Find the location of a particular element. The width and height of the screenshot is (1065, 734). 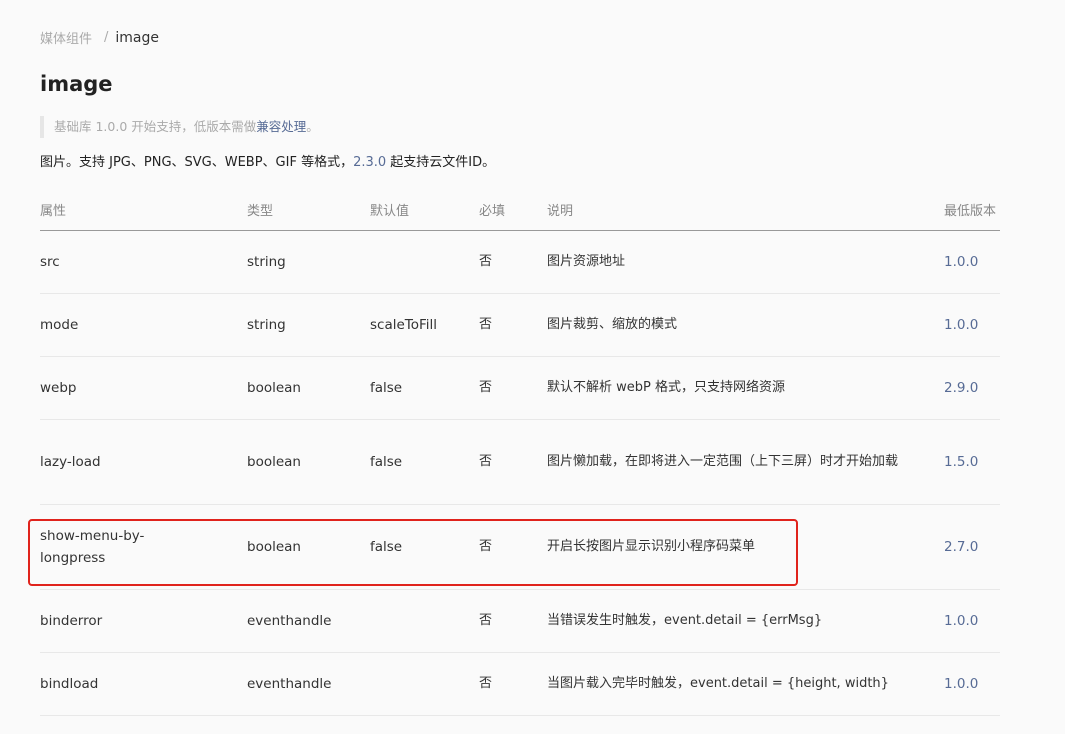

header-min-version: 最低版本 is located at coordinates (972, 209).